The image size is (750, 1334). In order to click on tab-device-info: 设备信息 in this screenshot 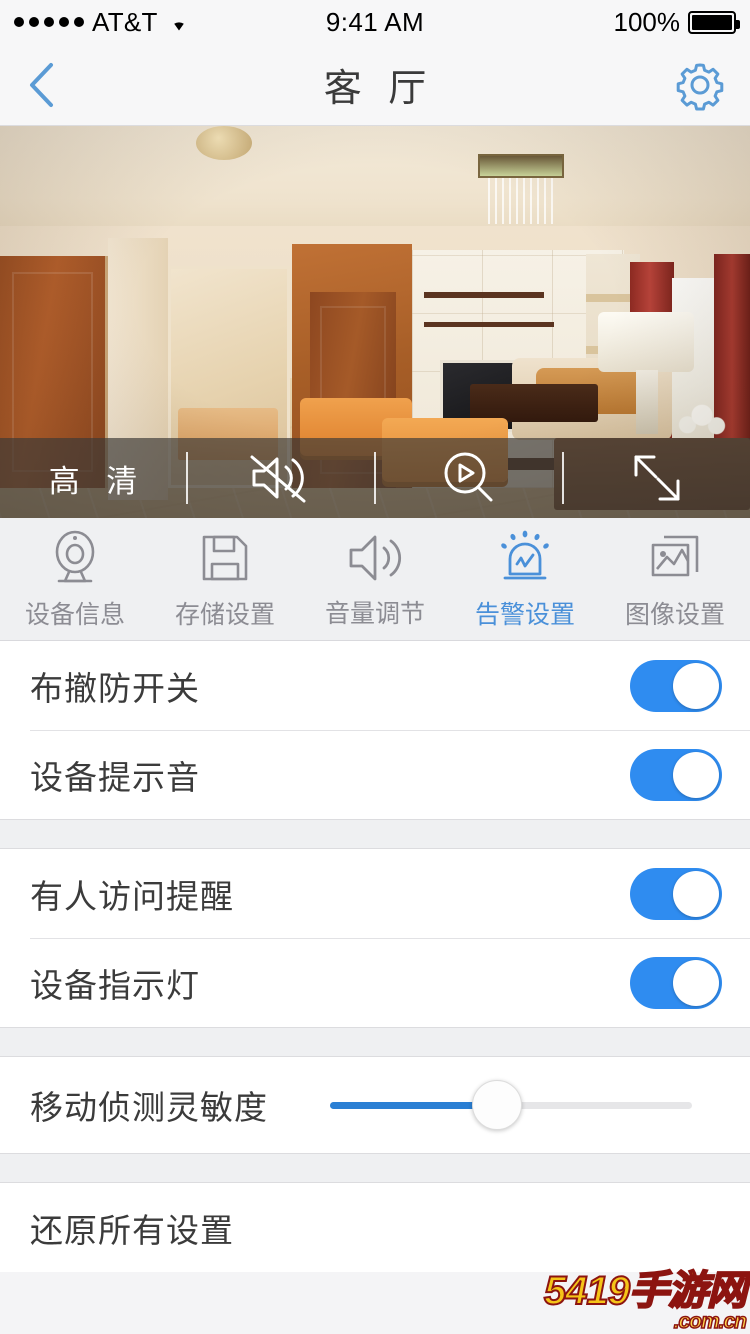, I will do `click(75, 579)`.